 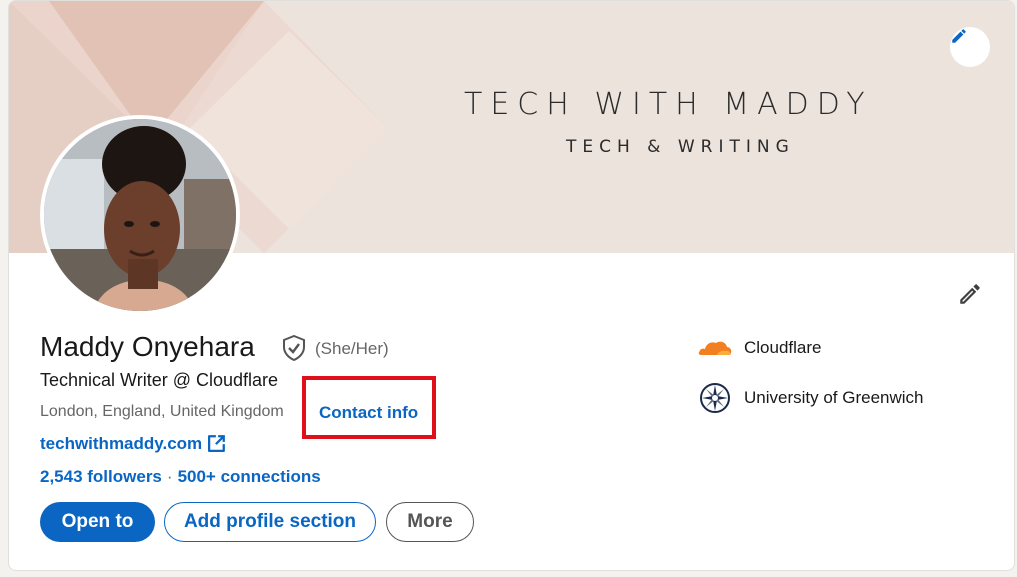 What do you see at coordinates (101, 476) in the screenshot?
I see `followers-link: 2,543 followers` at bounding box center [101, 476].